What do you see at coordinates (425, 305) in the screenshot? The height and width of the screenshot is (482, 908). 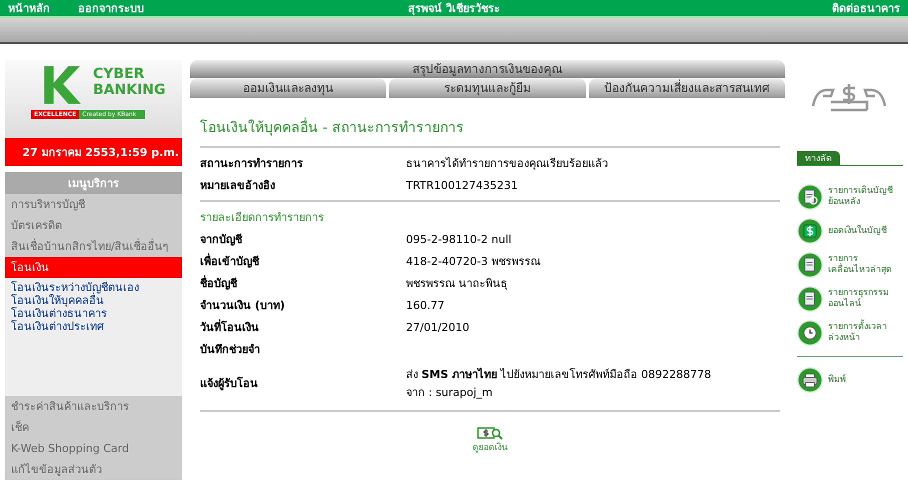 I see `field-value: 160.77` at bounding box center [425, 305].